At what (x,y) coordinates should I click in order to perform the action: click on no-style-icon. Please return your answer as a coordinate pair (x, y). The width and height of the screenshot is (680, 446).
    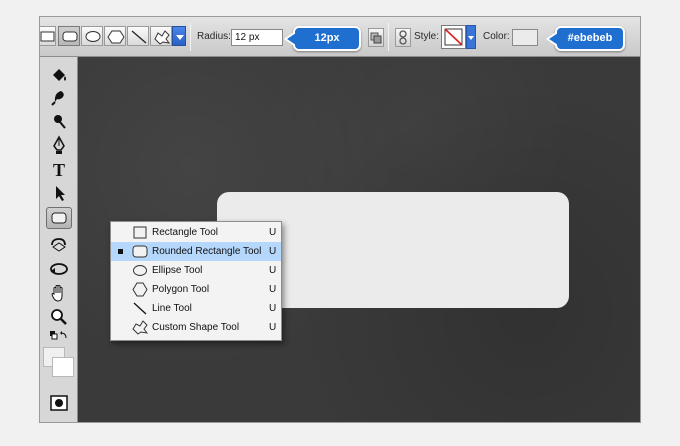
    Looking at the image, I should click on (453, 37).